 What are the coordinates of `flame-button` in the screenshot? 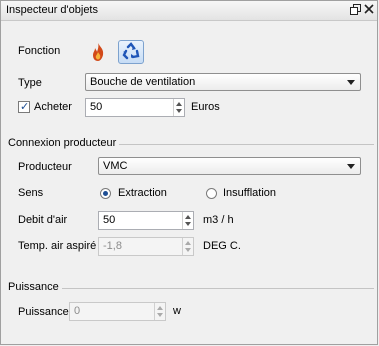 It's located at (98, 52).